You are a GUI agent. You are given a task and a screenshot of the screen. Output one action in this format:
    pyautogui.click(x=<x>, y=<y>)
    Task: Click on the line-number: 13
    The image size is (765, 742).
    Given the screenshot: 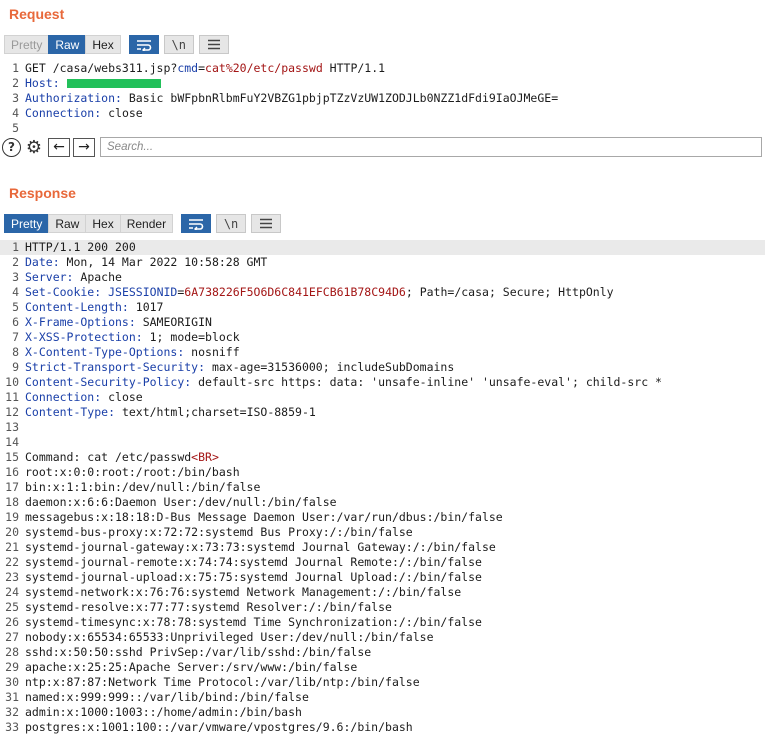 What is the action you would take?
    pyautogui.click(x=12, y=427)
    